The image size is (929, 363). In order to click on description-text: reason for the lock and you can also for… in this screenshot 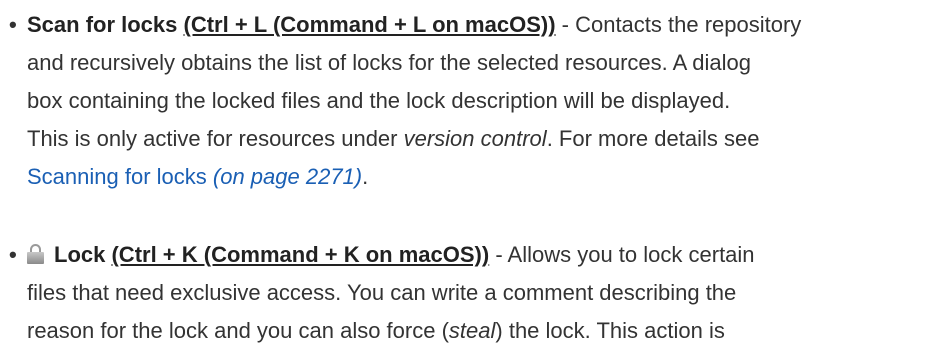, I will do `click(238, 330)`.